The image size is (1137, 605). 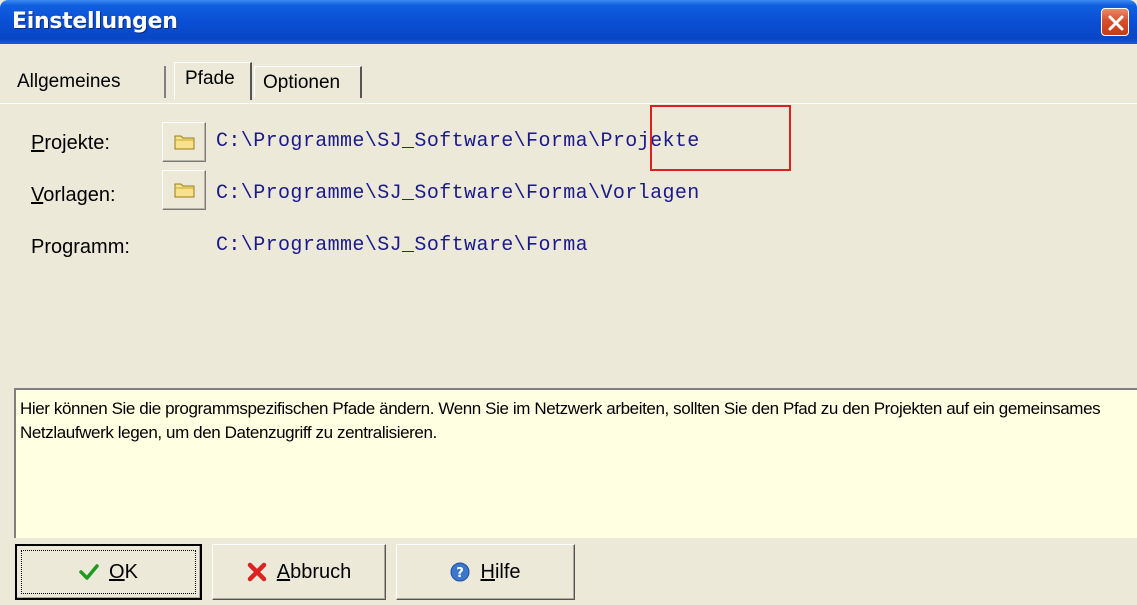 I want to click on vorlagen-browse-button, so click(x=184, y=190).